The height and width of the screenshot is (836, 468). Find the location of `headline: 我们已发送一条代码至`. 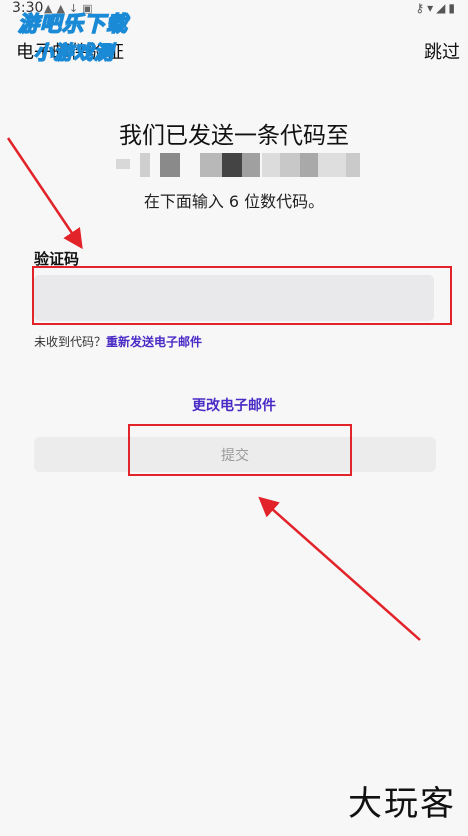

headline: 我们已发送一条代码至 is located at coordinates (234, 136).